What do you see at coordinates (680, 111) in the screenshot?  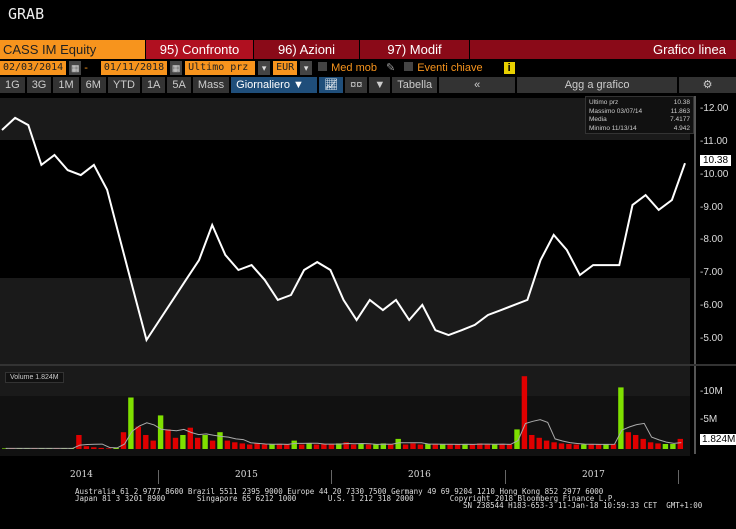 I see `legend-max-value: 11.863` at bounding box center [680, 111].